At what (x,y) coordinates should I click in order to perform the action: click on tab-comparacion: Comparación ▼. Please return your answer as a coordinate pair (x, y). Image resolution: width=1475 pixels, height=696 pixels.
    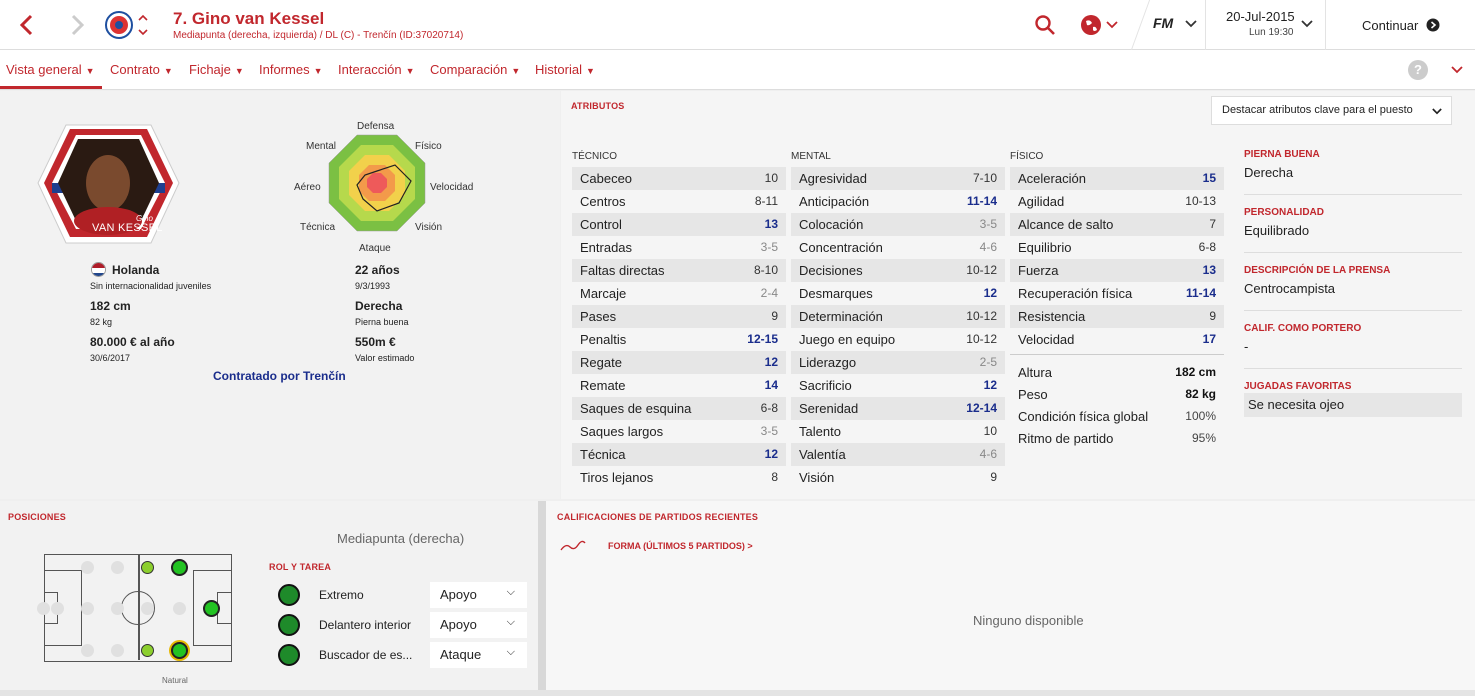
    Looking at the image, I should click on (475, 69).